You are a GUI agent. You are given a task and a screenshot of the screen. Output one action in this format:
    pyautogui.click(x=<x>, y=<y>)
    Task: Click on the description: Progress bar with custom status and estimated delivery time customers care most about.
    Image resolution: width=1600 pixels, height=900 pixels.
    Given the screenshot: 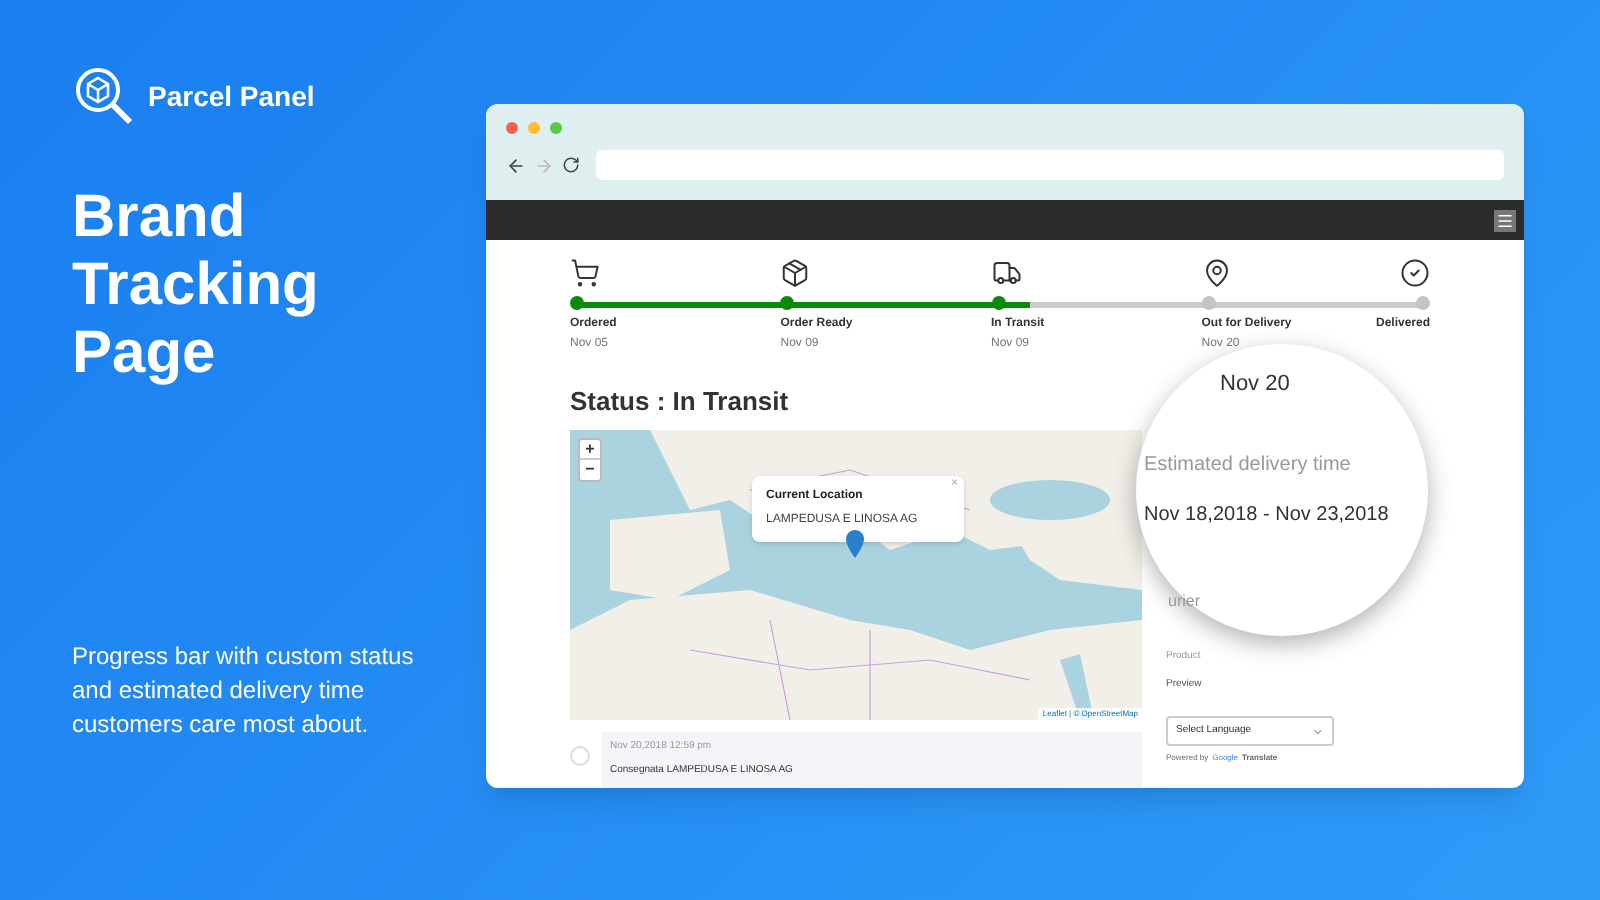 What is the action you would take?
    pyautogui.click(x=244, y=691)
    